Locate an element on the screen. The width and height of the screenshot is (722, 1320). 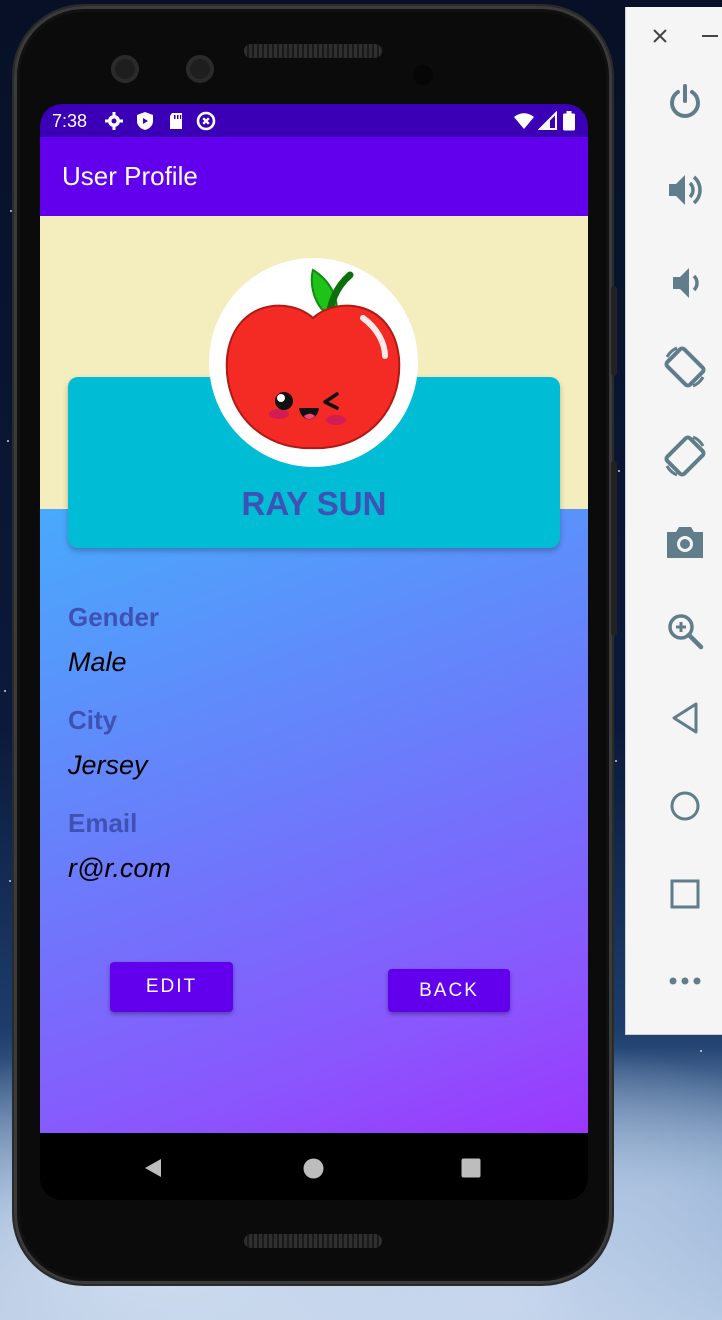
toolbar-more-button is located at coordinates (685, 981).